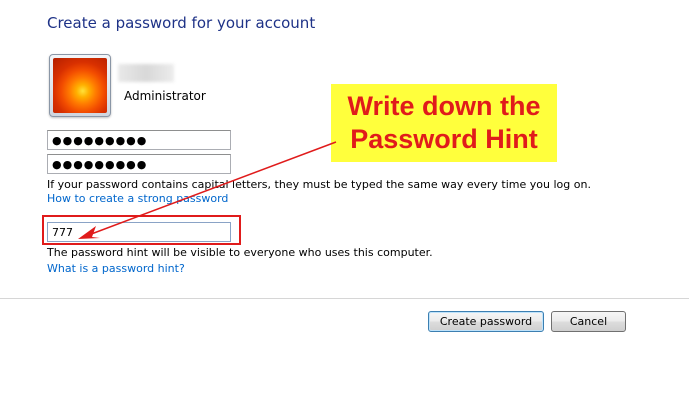 This screenshot has width=689, height=403. I want to click on create-password-button: Create password, so click(486, 321).